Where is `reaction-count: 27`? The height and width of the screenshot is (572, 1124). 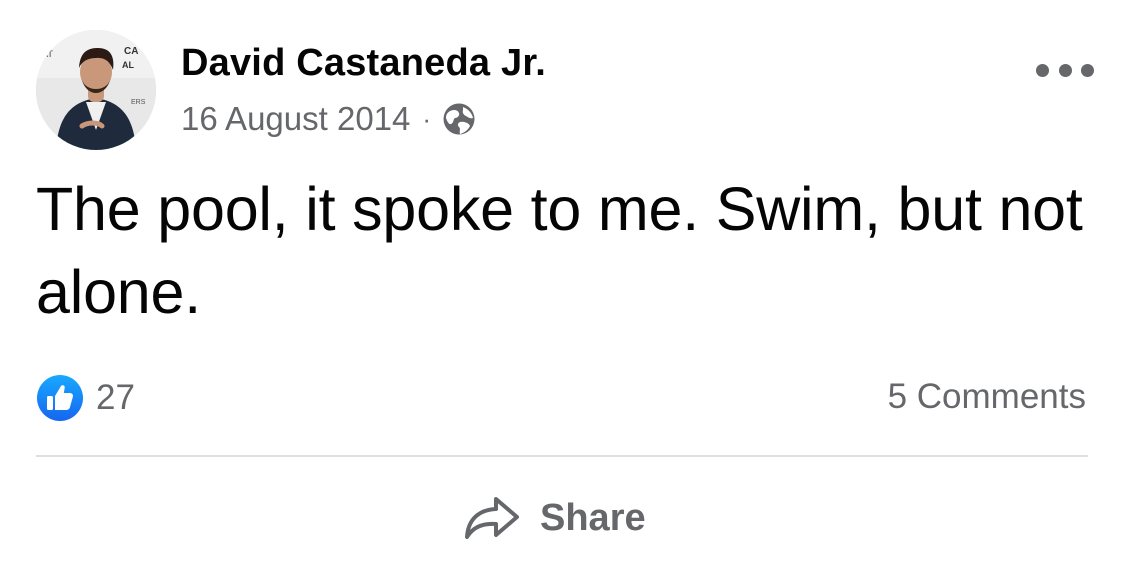 reaction-count: 27 is located at coordinates (115, 397).